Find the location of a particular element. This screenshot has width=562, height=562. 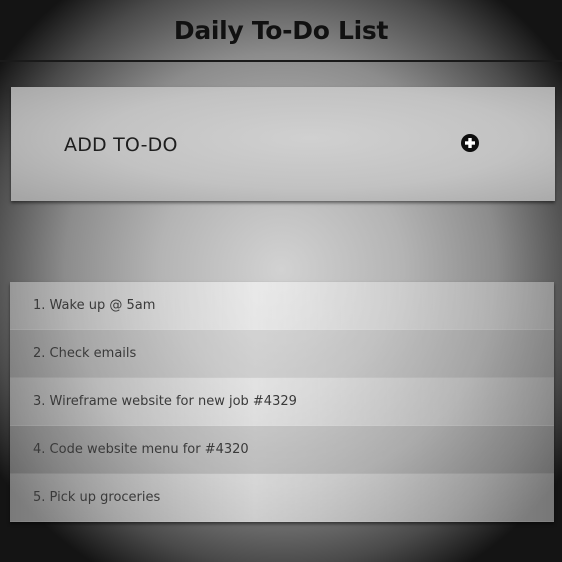

plus-circle-icon is located at coordinates (470, 143).